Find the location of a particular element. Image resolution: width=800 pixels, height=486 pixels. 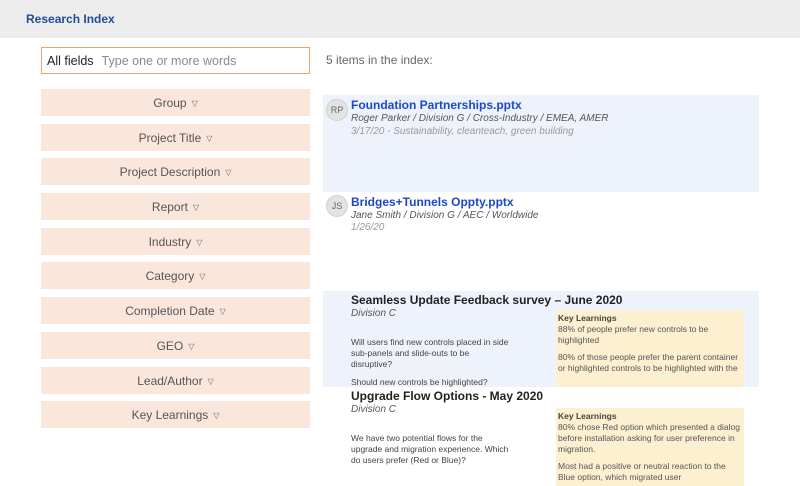

survey-question: Should new controls be highlighted? is located at coordinates (419, 382).